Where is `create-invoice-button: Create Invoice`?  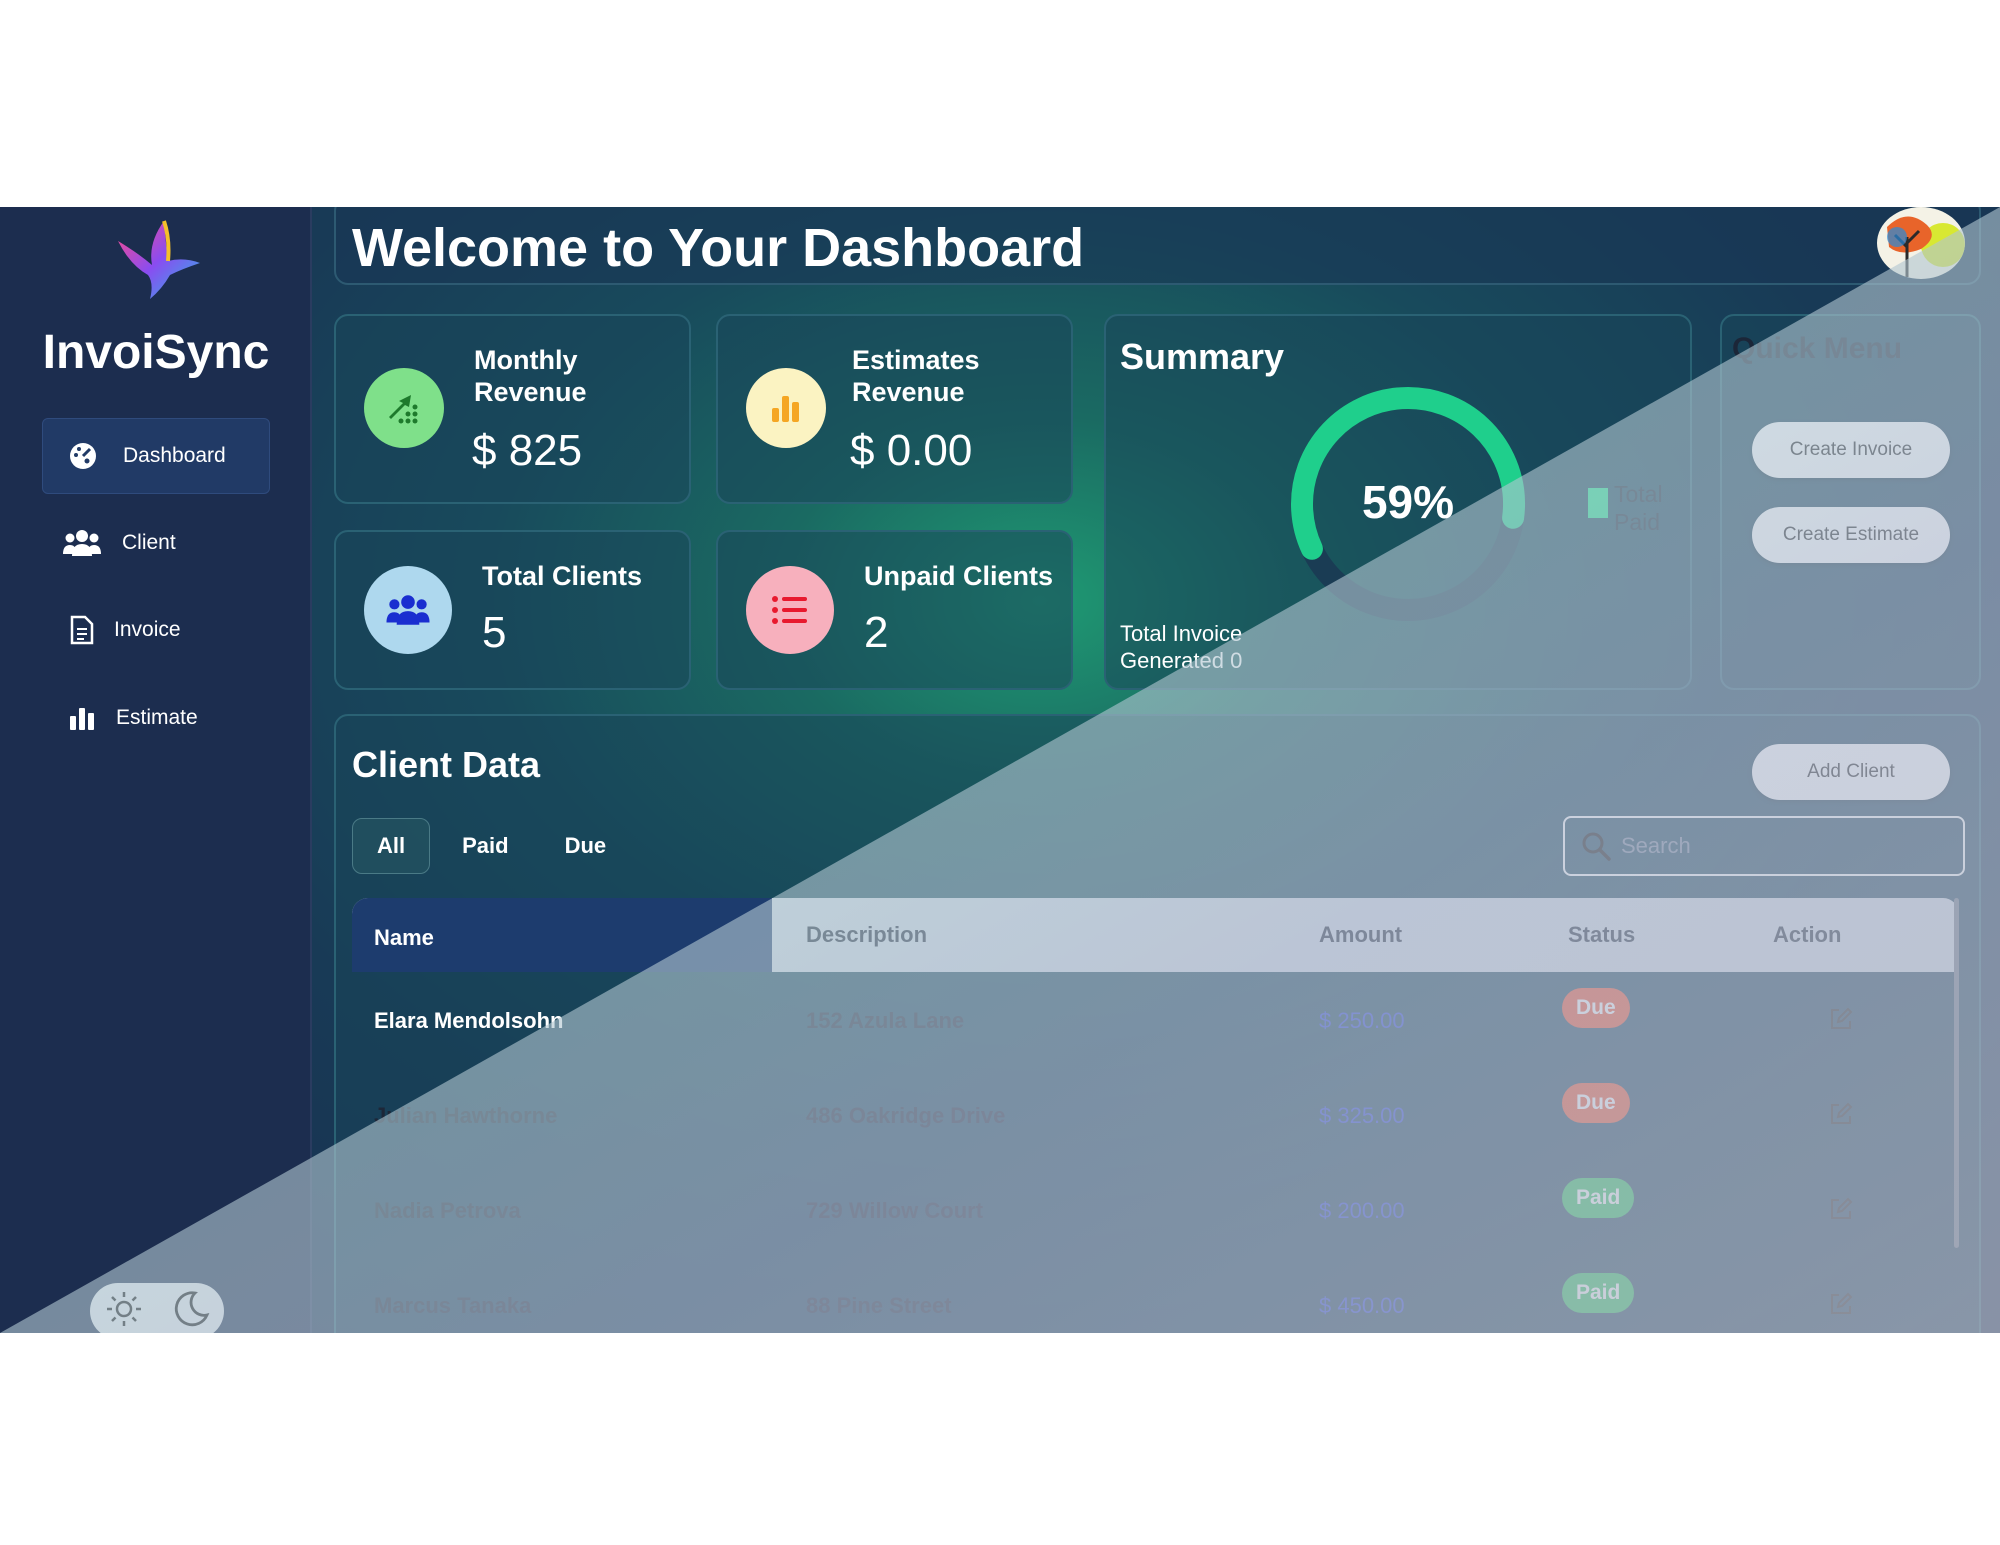
create-invoice-button: Create Invoice is located at coordinates (1851, 450).